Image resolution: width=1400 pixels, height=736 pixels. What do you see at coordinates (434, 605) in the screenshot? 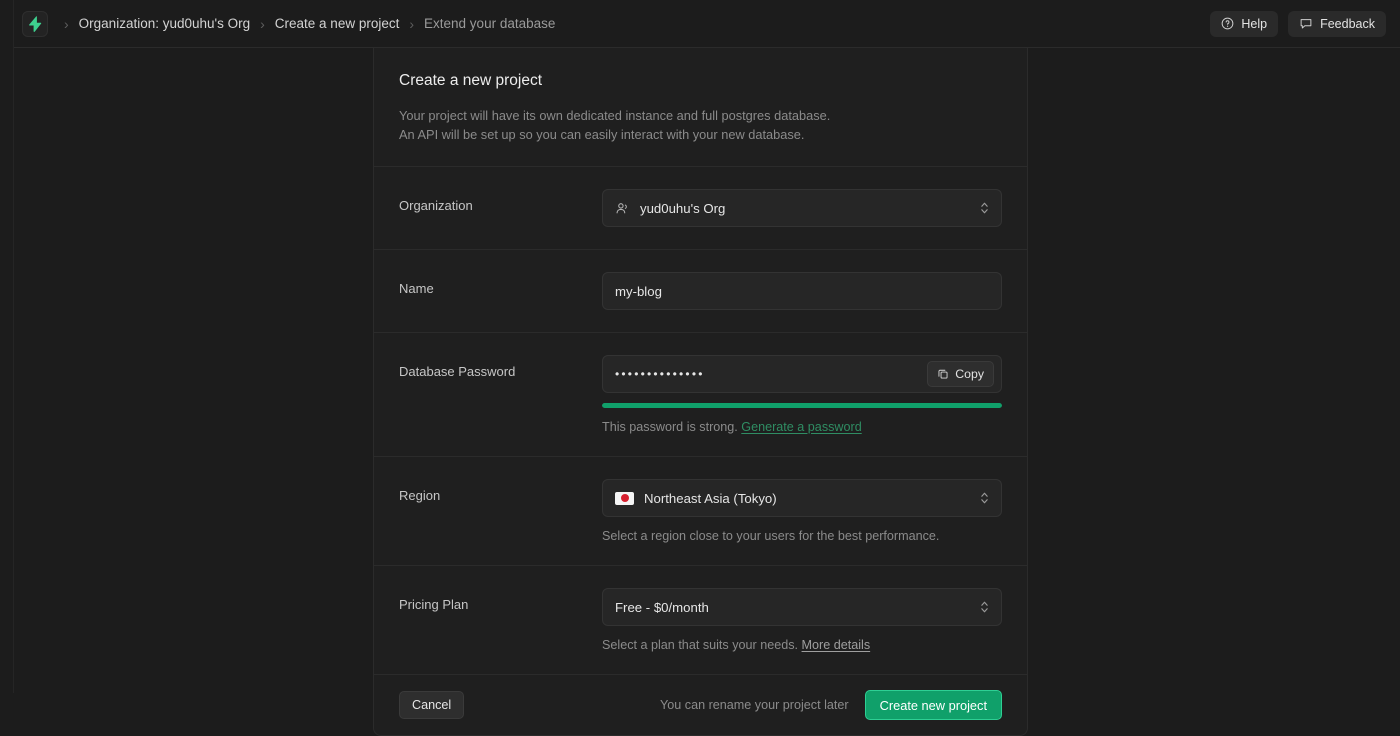
I see `pricing-plan-label: Pricing Plan` at bounding box center [434, 605].